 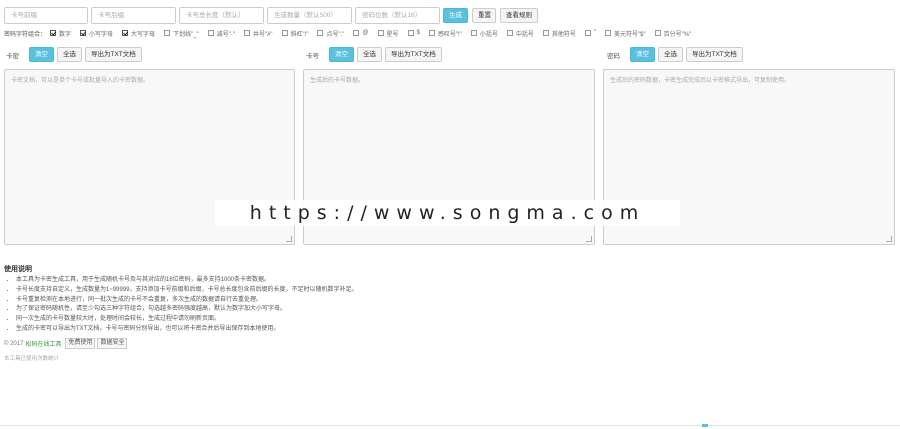 What do you see at coordinates (221, 33) in the screenshot?
I see `charset-option-minus: 减号"-"` at bounding box center [221, 33].